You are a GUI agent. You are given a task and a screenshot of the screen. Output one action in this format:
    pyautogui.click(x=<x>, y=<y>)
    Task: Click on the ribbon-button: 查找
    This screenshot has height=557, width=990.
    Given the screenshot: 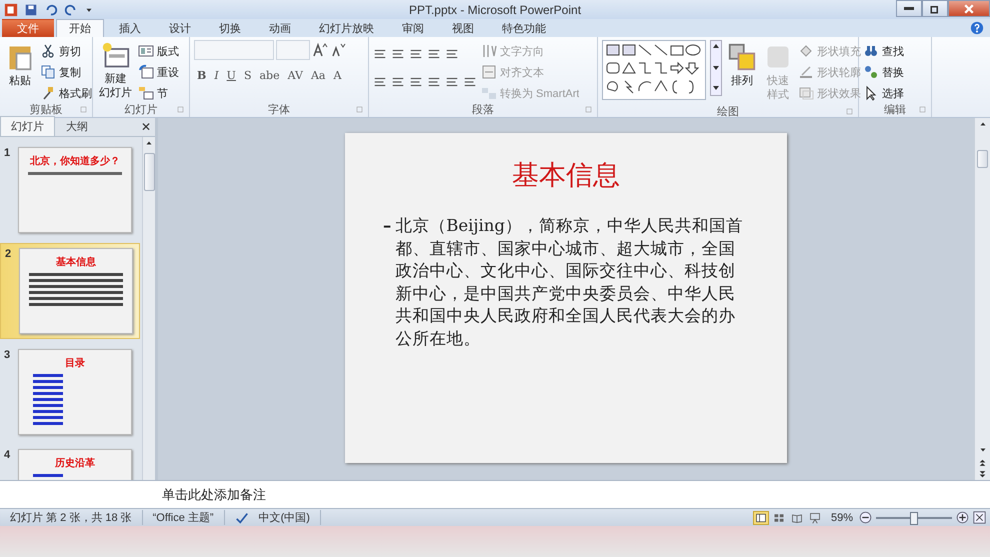 What is the action you would take?
    pyautogui.click(x=883, y=51)
    